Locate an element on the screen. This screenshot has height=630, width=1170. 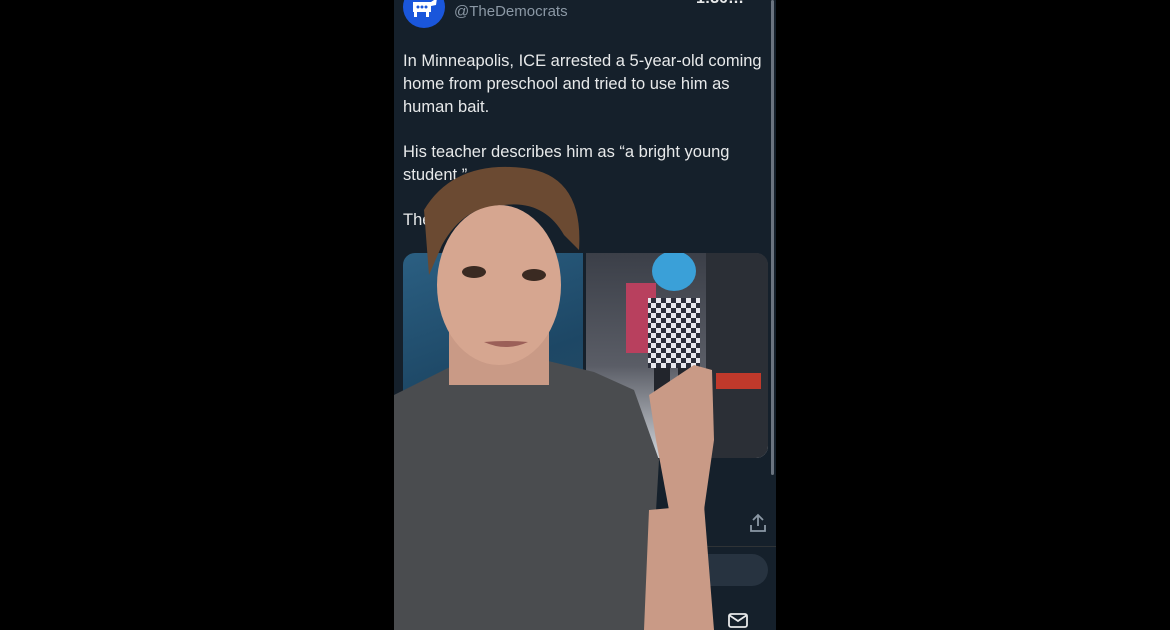
profile-avatar is located at coordinates (424, 14).